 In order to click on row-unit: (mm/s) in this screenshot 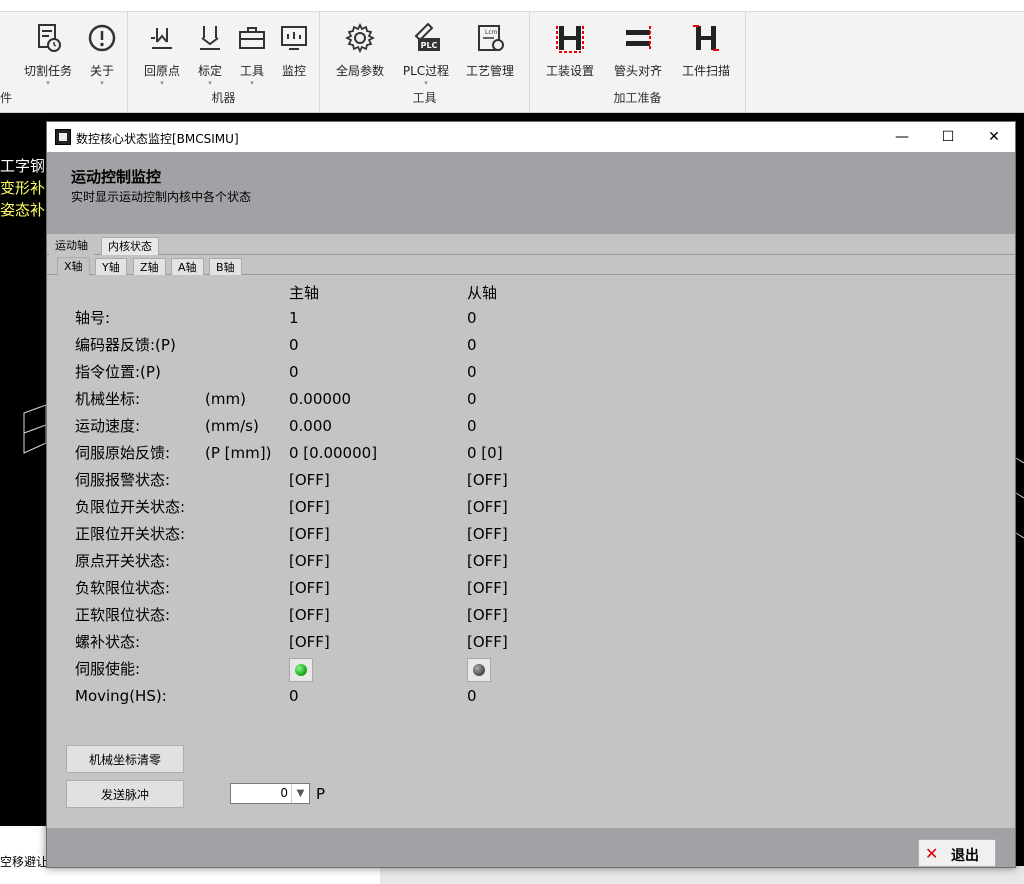, I will do `click(232, 426)`.